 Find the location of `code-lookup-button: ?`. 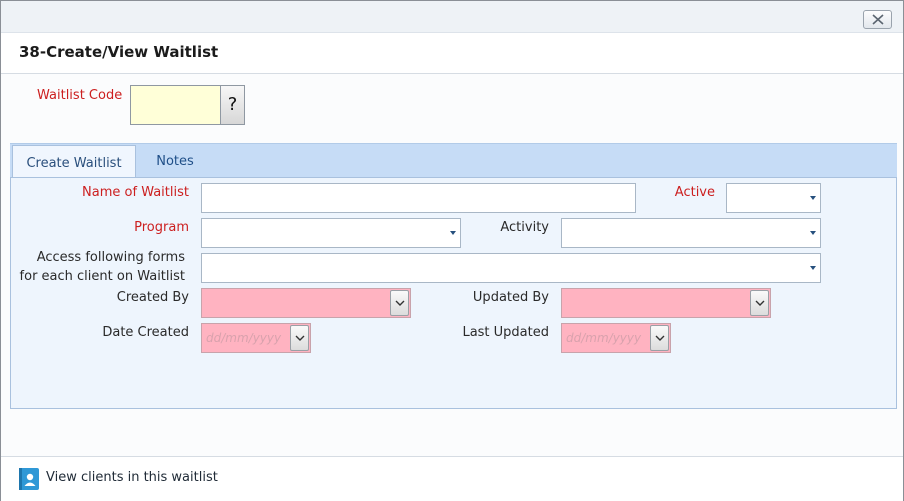

code-lookup-button: ? is located at coordinates (232, 105).